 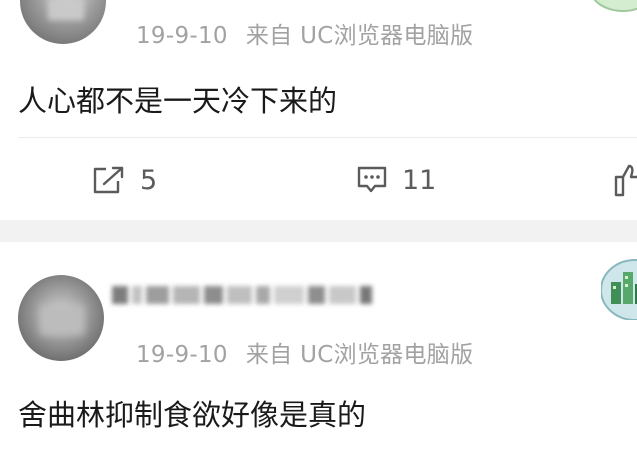 What do you see at coordinates (372, 180) in the screenshot?
I see `comment-icon` at bounding box center [372, 180].